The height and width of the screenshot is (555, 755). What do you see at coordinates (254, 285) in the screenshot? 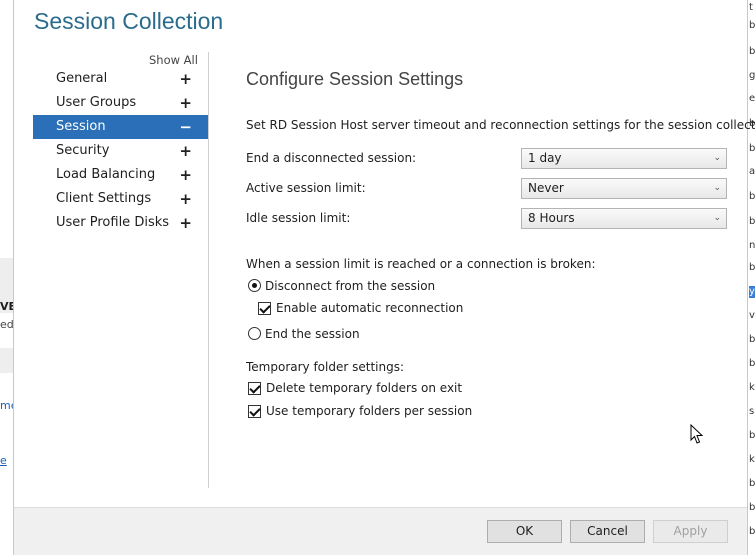
I see `disconnect-radio` at bounding box center [254, 285].